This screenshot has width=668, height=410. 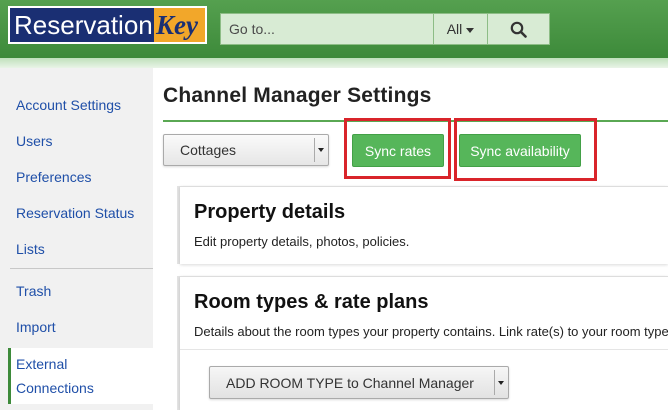 What do you see at coordinates (208, 150) in the screenshot?
I see `property-select-value: Cottages` at bounding box center [208, 150].